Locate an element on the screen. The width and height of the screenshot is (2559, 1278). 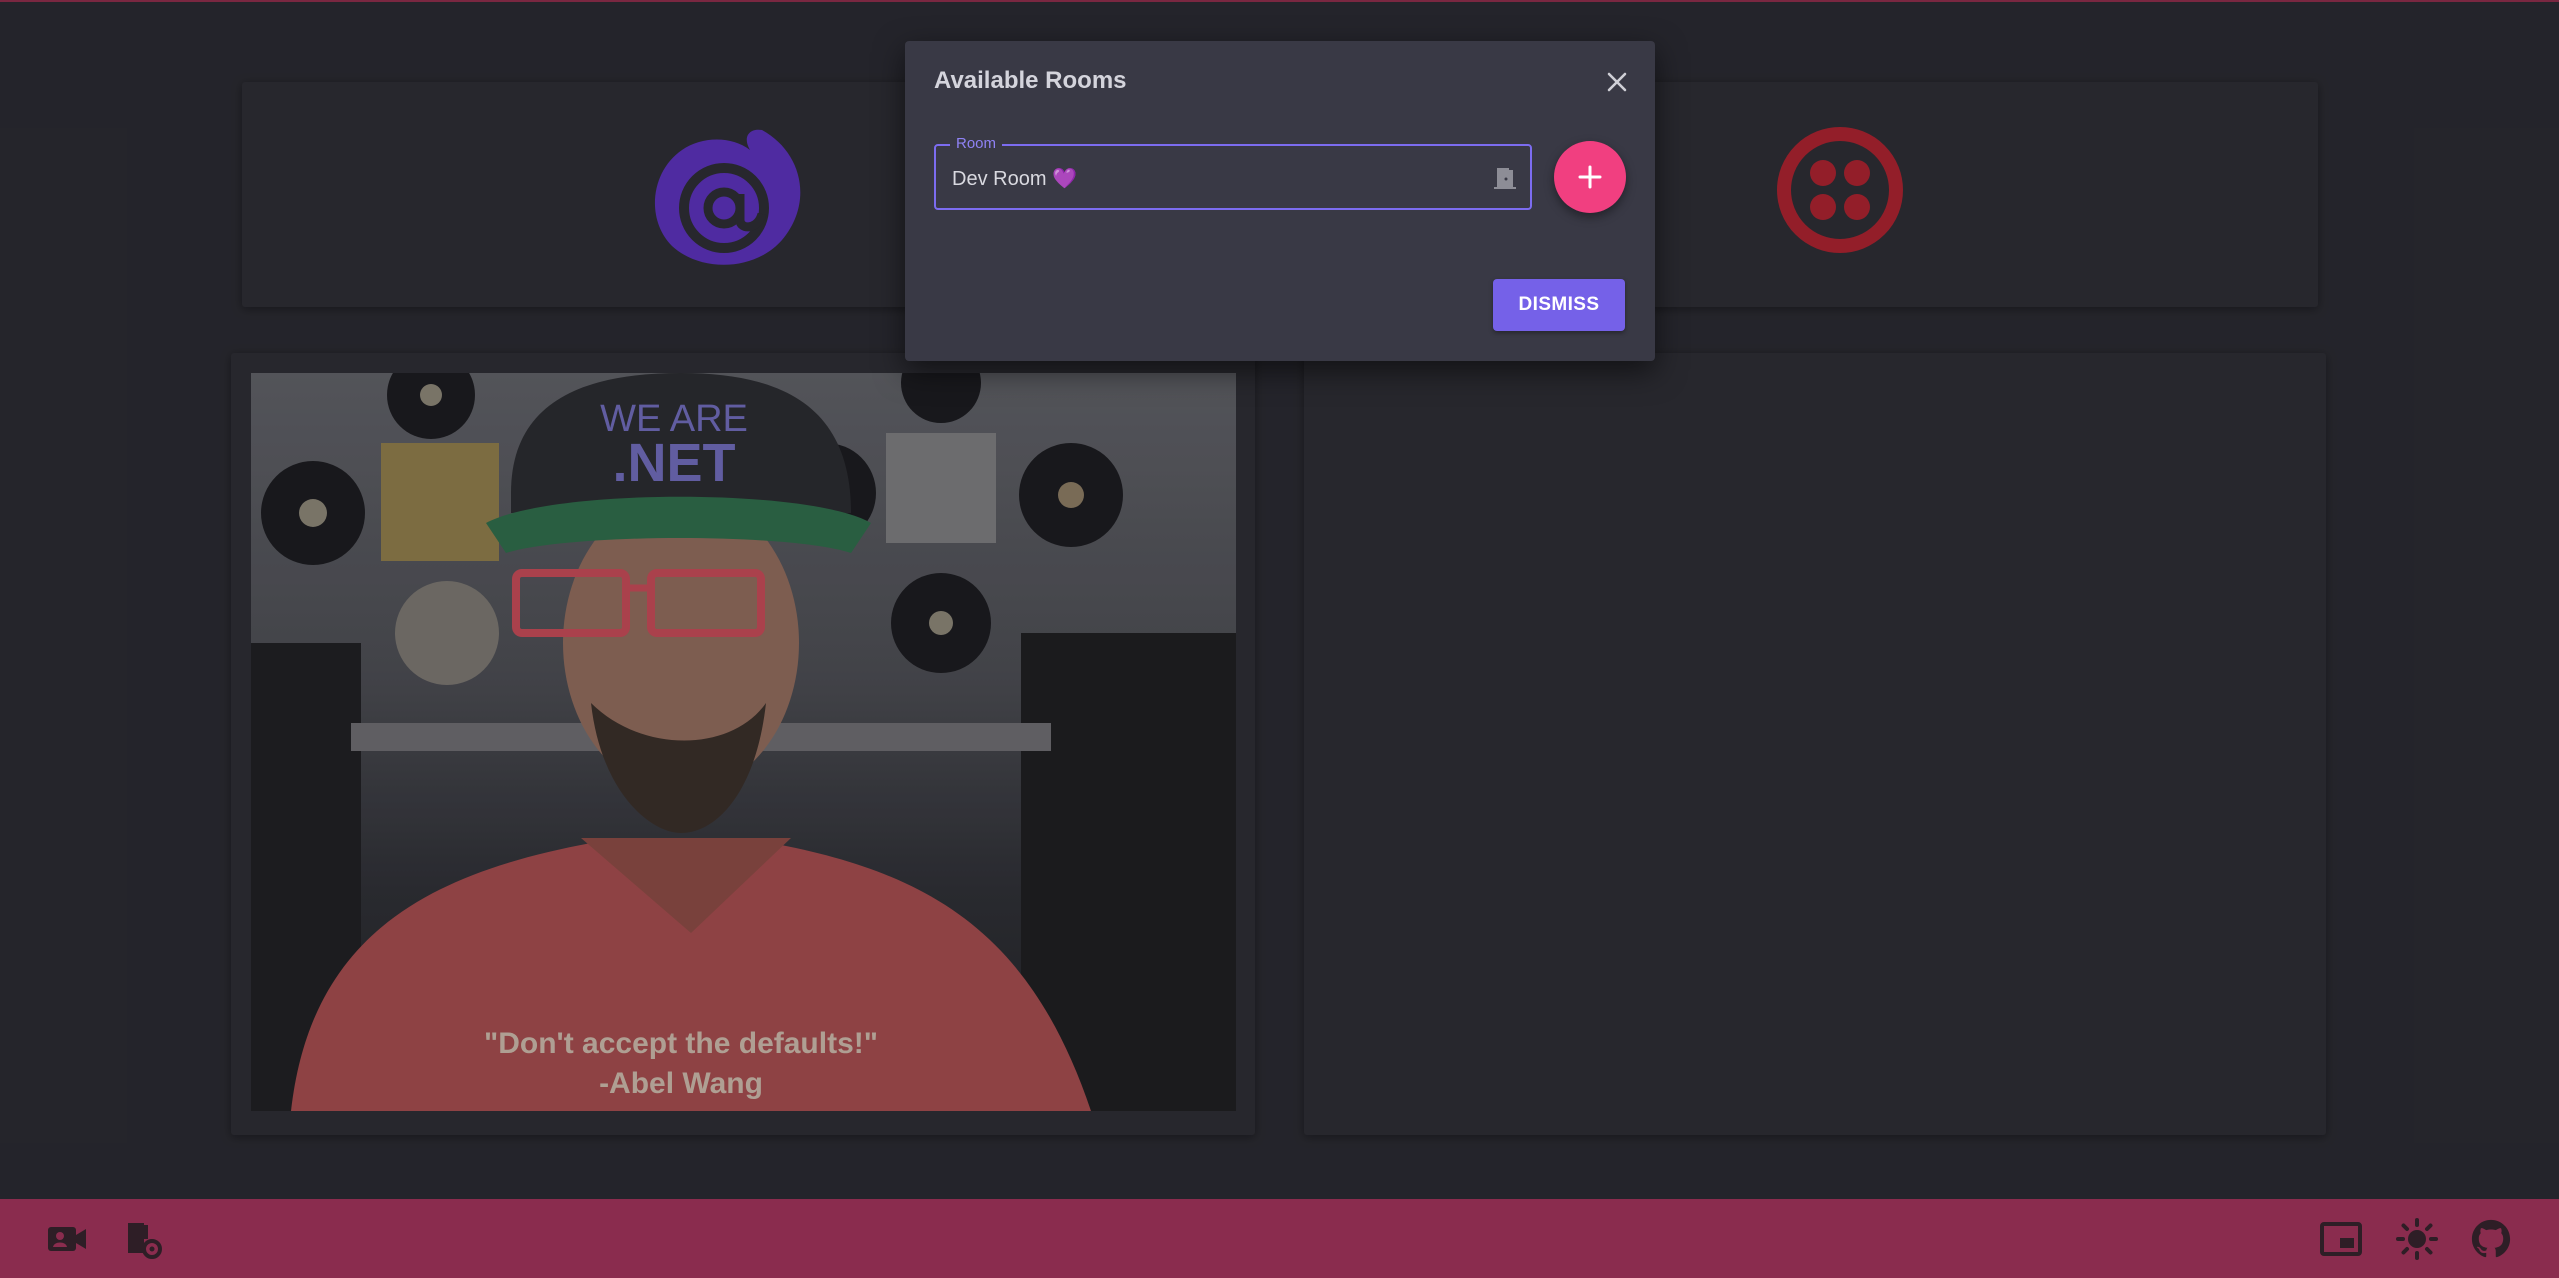
plus-icon is located at coordinates (1590, 177).